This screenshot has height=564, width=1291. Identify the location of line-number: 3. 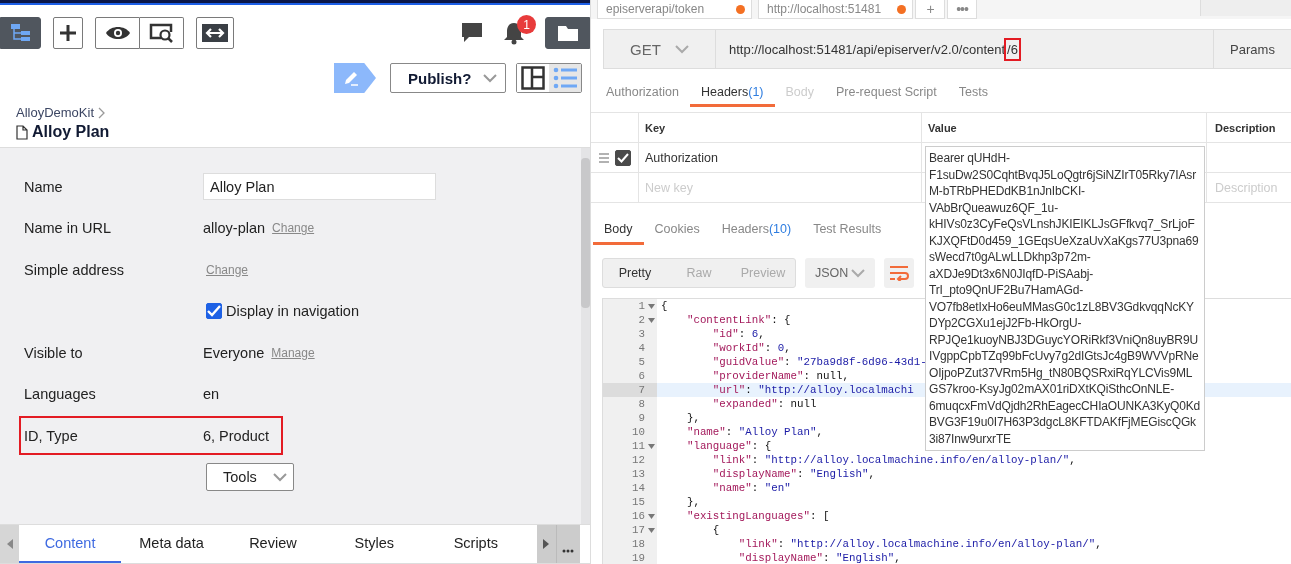
(641, 334).